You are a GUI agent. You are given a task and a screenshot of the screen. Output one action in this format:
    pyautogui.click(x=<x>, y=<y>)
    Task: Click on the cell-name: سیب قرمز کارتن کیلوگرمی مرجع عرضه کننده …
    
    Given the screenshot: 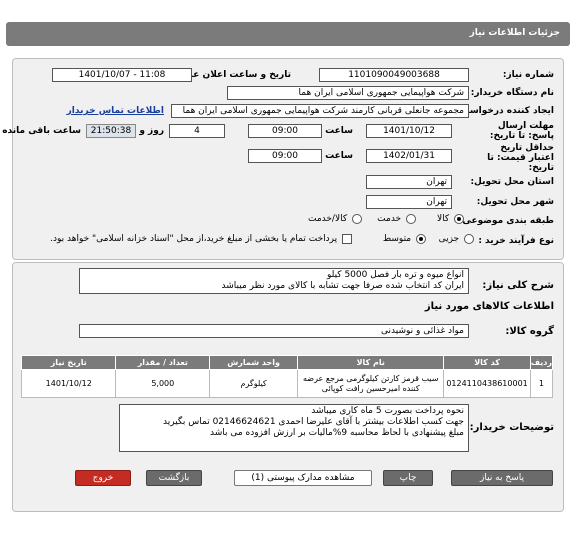 What is the action you would take?
    pyautogui.click(x=371, y=383)
    